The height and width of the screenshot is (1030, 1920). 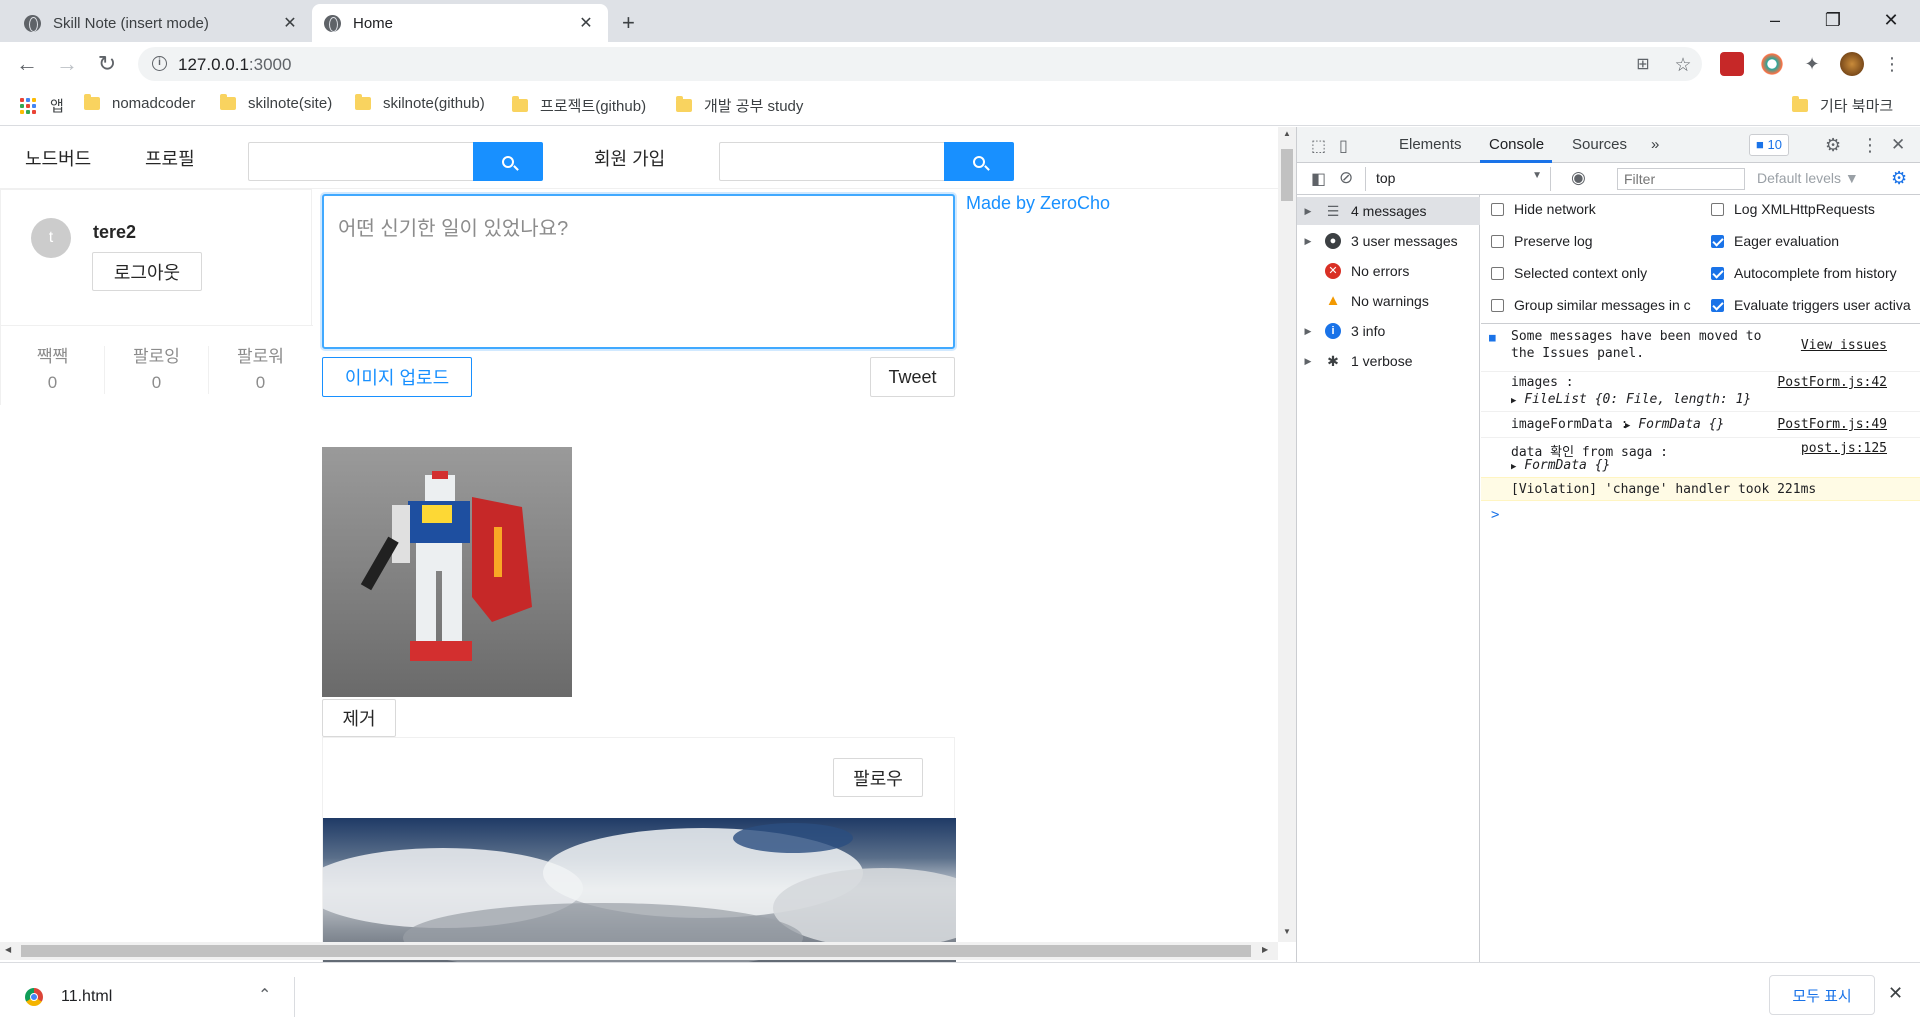 What do you see at coordinates (1844, 345) in the screenshot?
I see `view-issues-link: View issues` at bounding box center [1844, 345].